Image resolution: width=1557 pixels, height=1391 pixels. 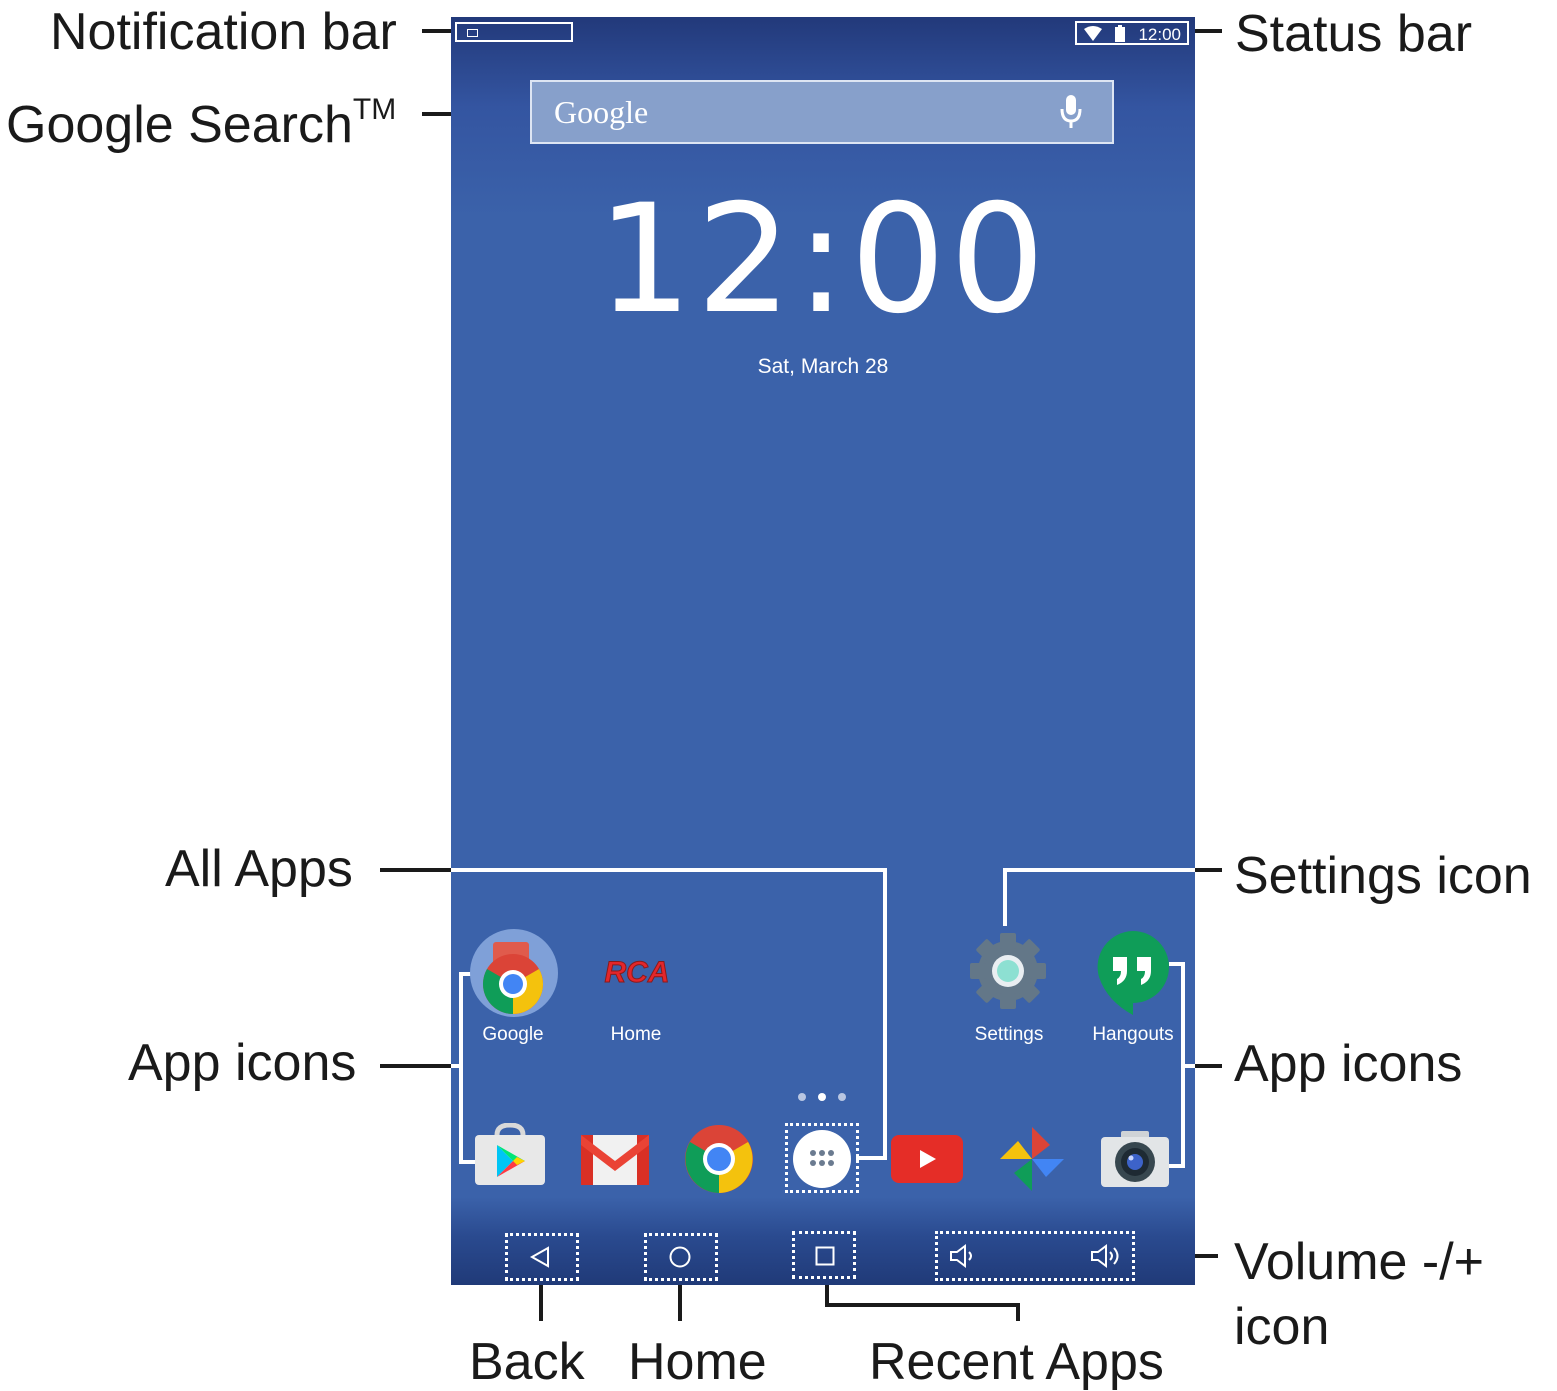 I want to click on app-icons-left-bracket-v, so click(x=461, y=1068).